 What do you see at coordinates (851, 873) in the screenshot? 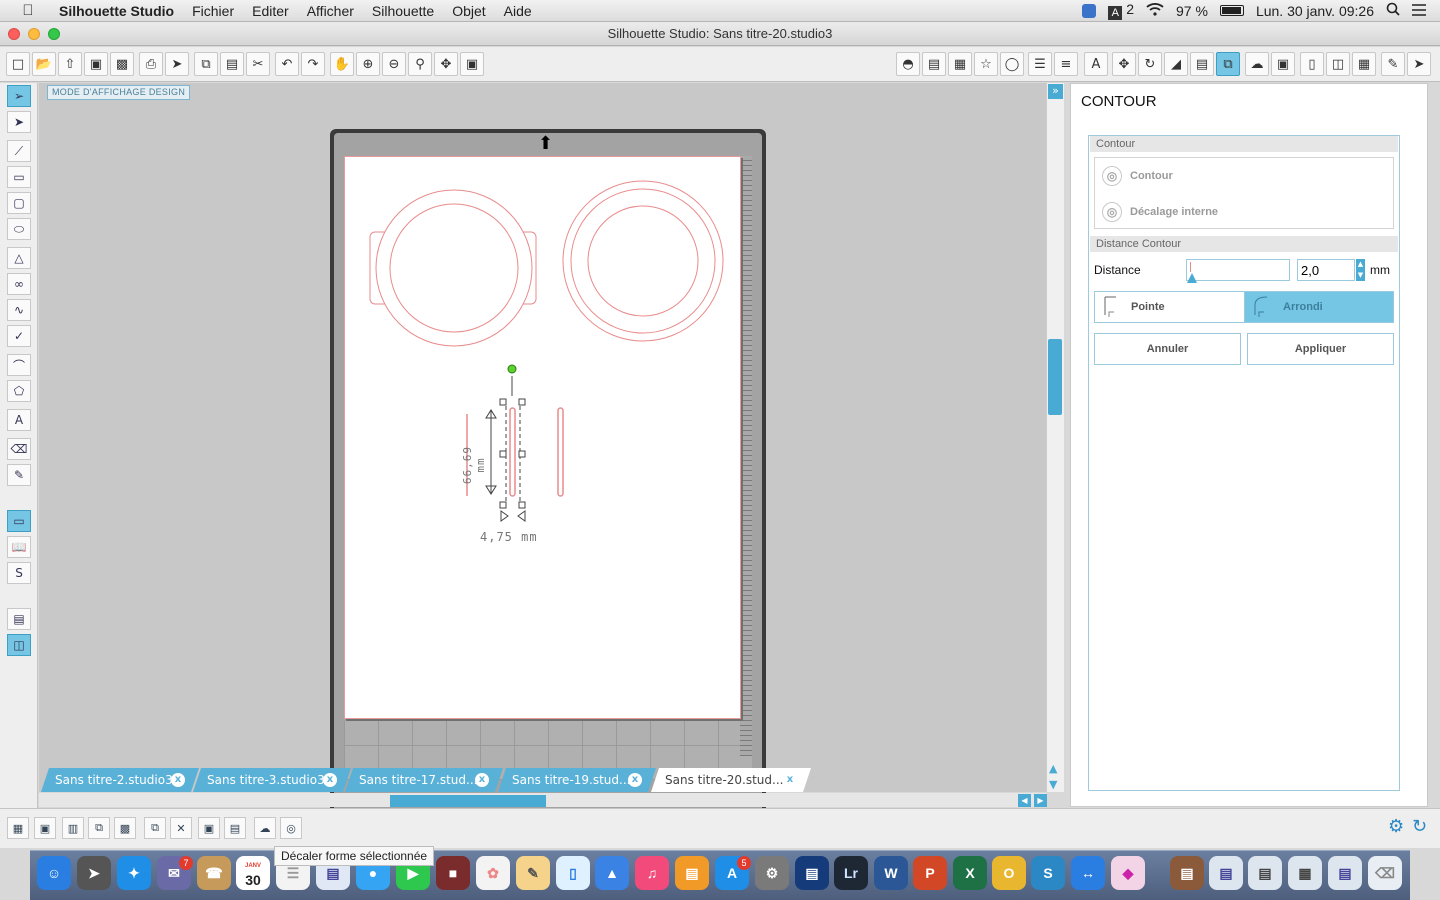
I see `lightroom-icon: Lr` at bounding box center [851, 873].